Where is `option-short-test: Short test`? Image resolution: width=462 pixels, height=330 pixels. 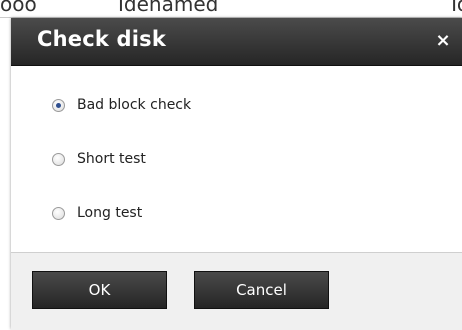 option-short-test: Short test is located at coordinates (99, 159).